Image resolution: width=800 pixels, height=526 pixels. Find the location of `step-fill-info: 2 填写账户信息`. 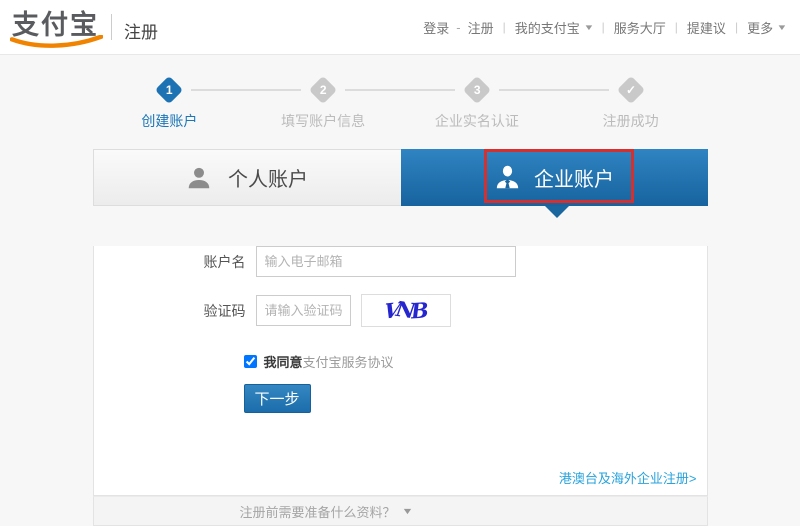

step-fill-info: 2 填写账户信息 is located at coordinates (295, 103).